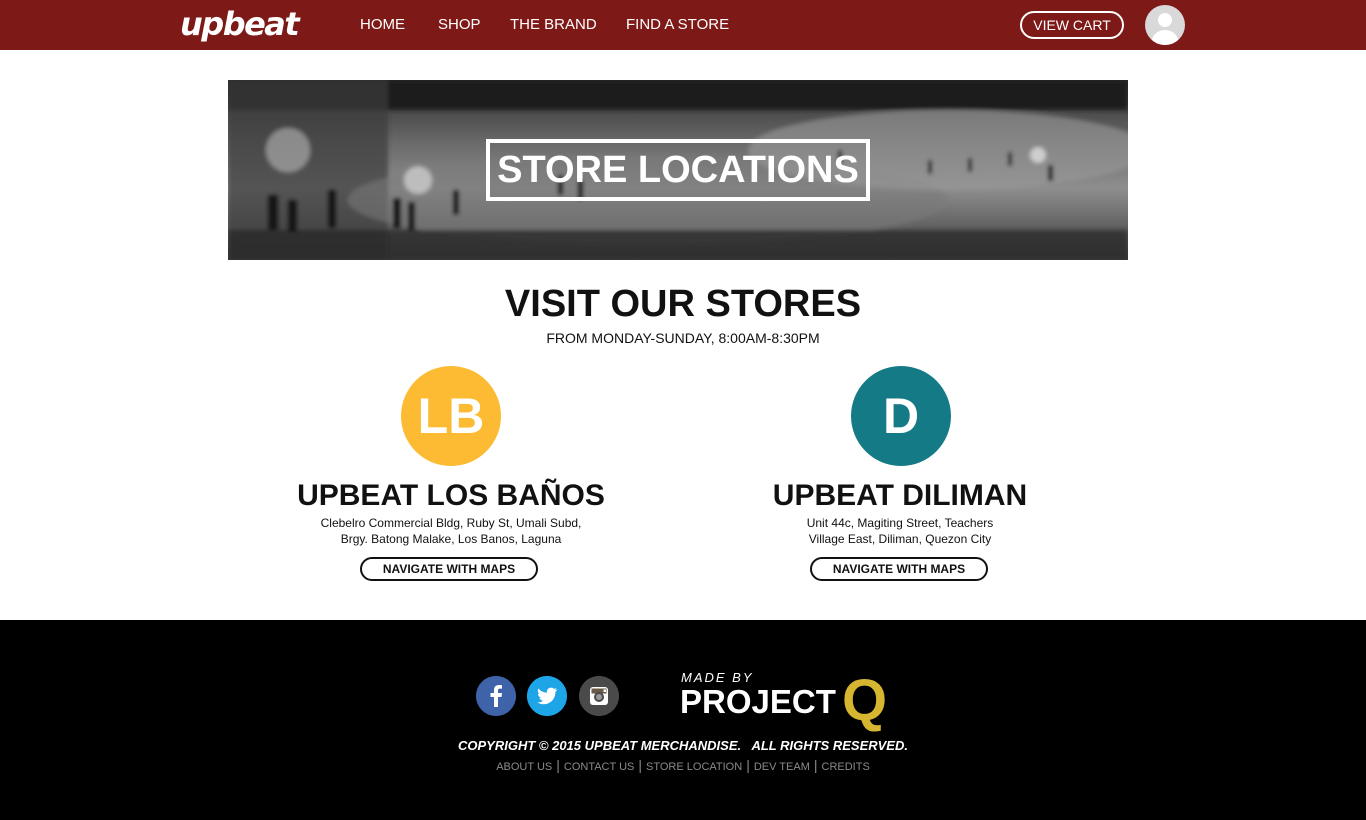  I want to click on store-address-line1: Unit 44c, Magiting Street, Teachers, so click(900, 523).